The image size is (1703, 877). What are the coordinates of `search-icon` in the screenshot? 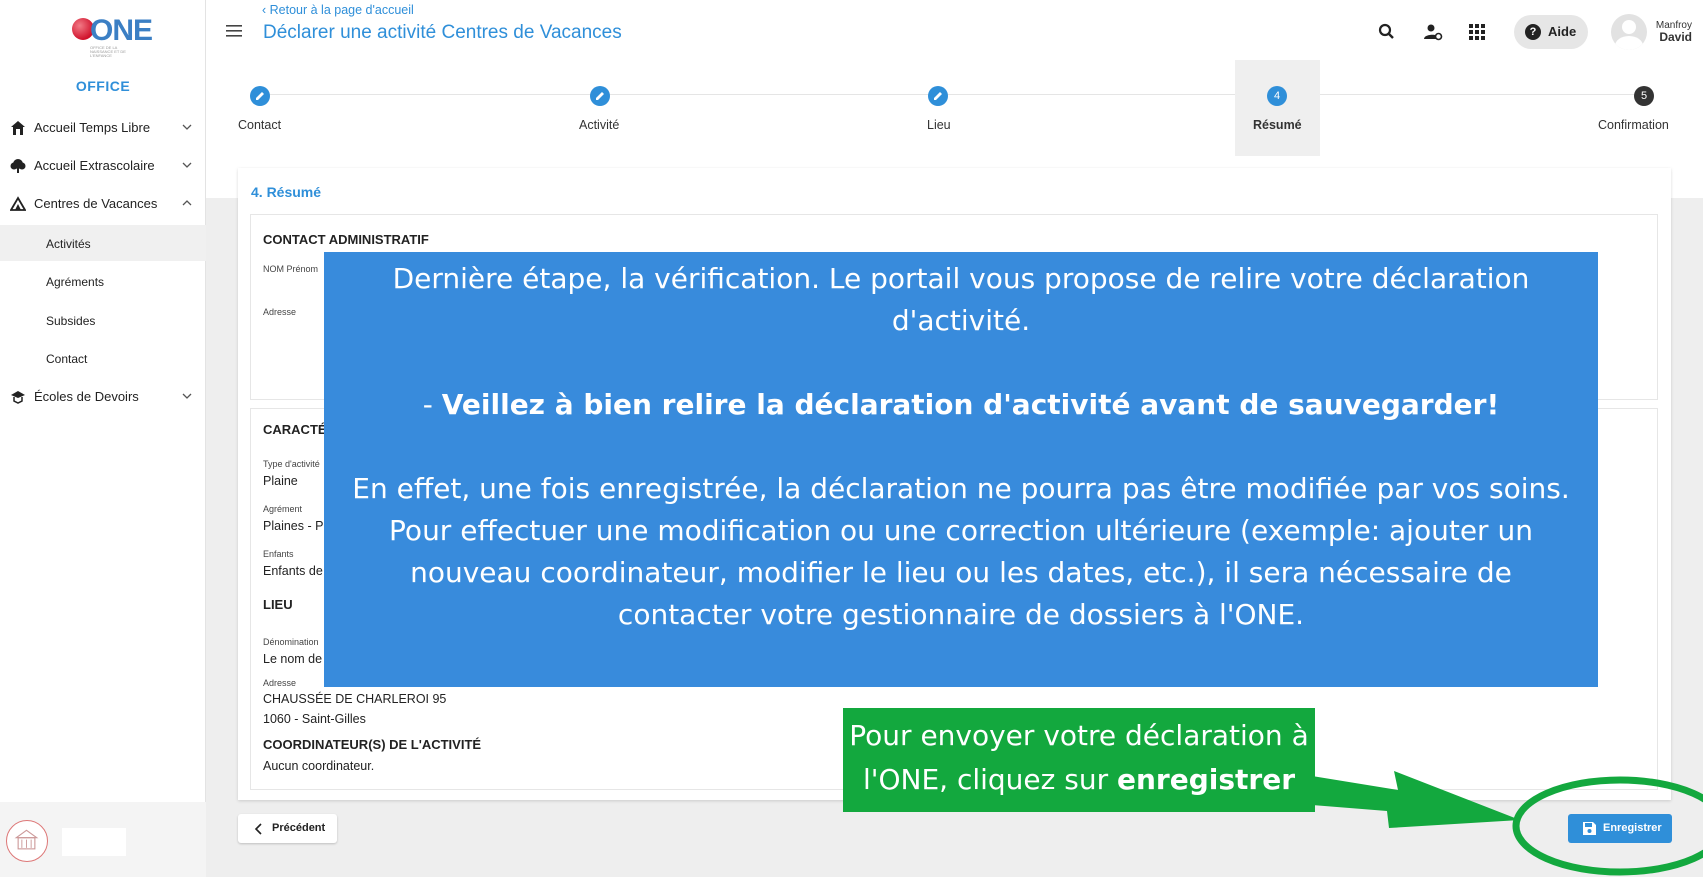 It's located at (1387, 32).